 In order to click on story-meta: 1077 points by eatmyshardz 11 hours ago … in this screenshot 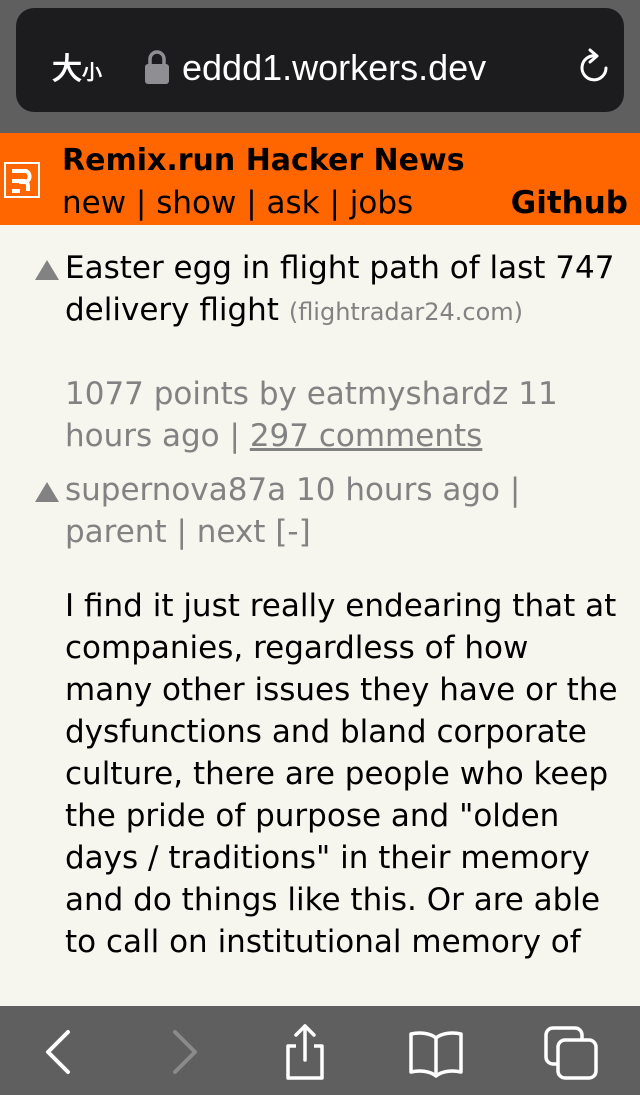, I will do `click(345, 415)`.